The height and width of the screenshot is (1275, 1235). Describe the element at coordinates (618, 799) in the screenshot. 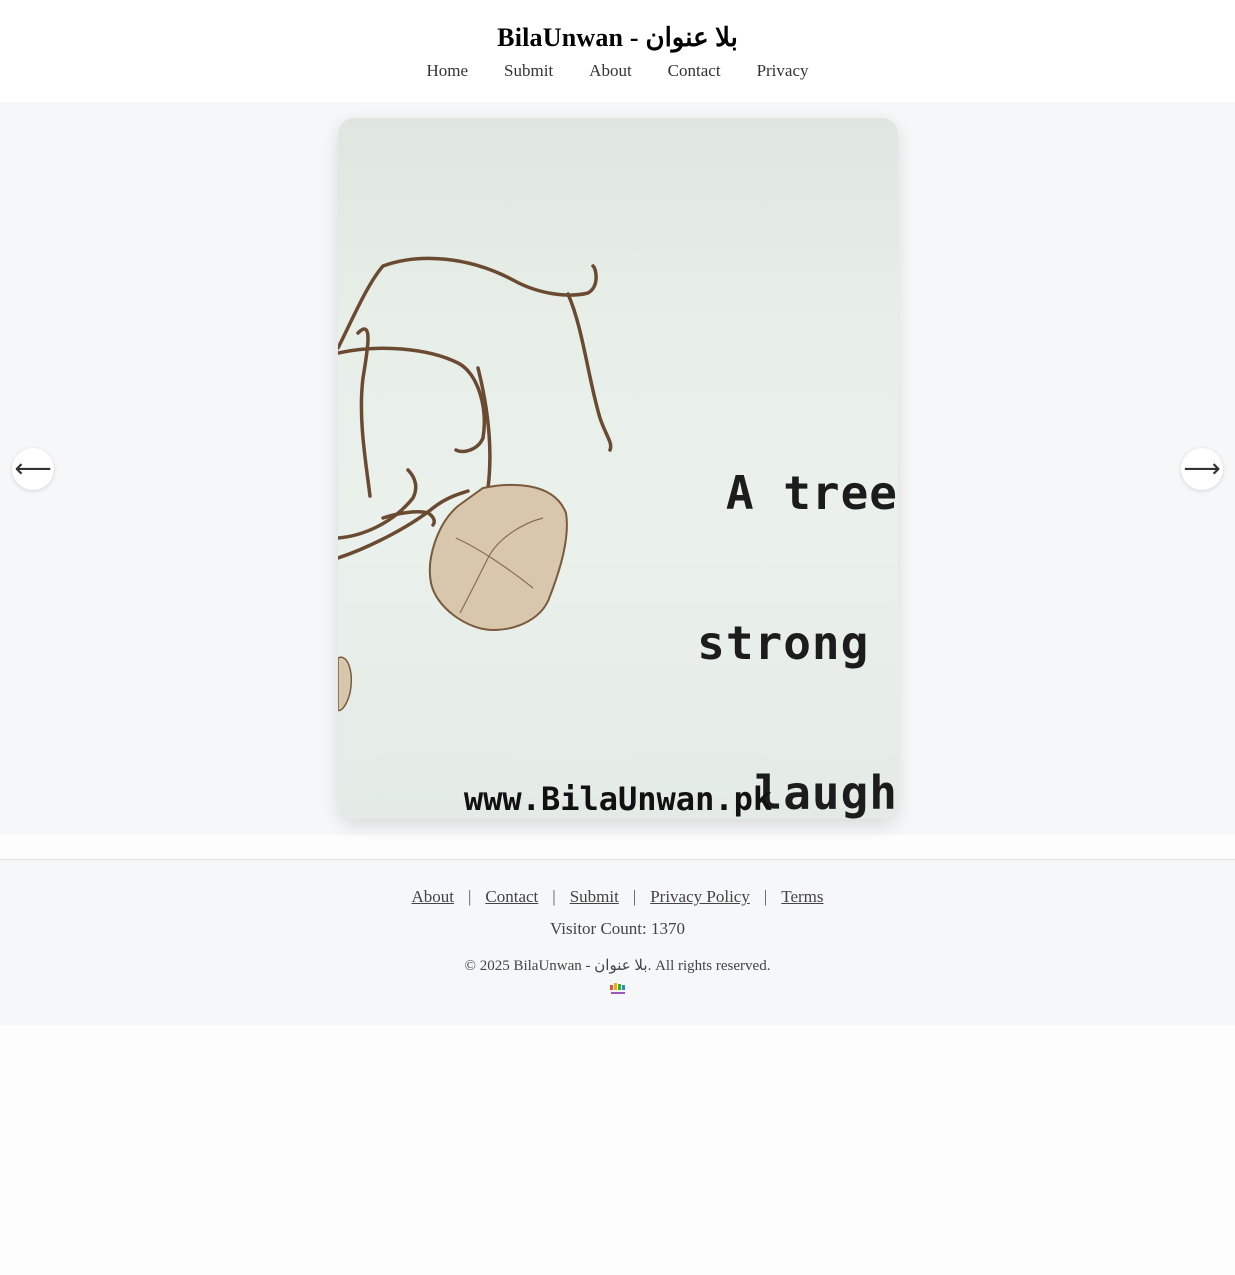

I see `slide-watermark: www.BilaUnwan.pk` at that location.